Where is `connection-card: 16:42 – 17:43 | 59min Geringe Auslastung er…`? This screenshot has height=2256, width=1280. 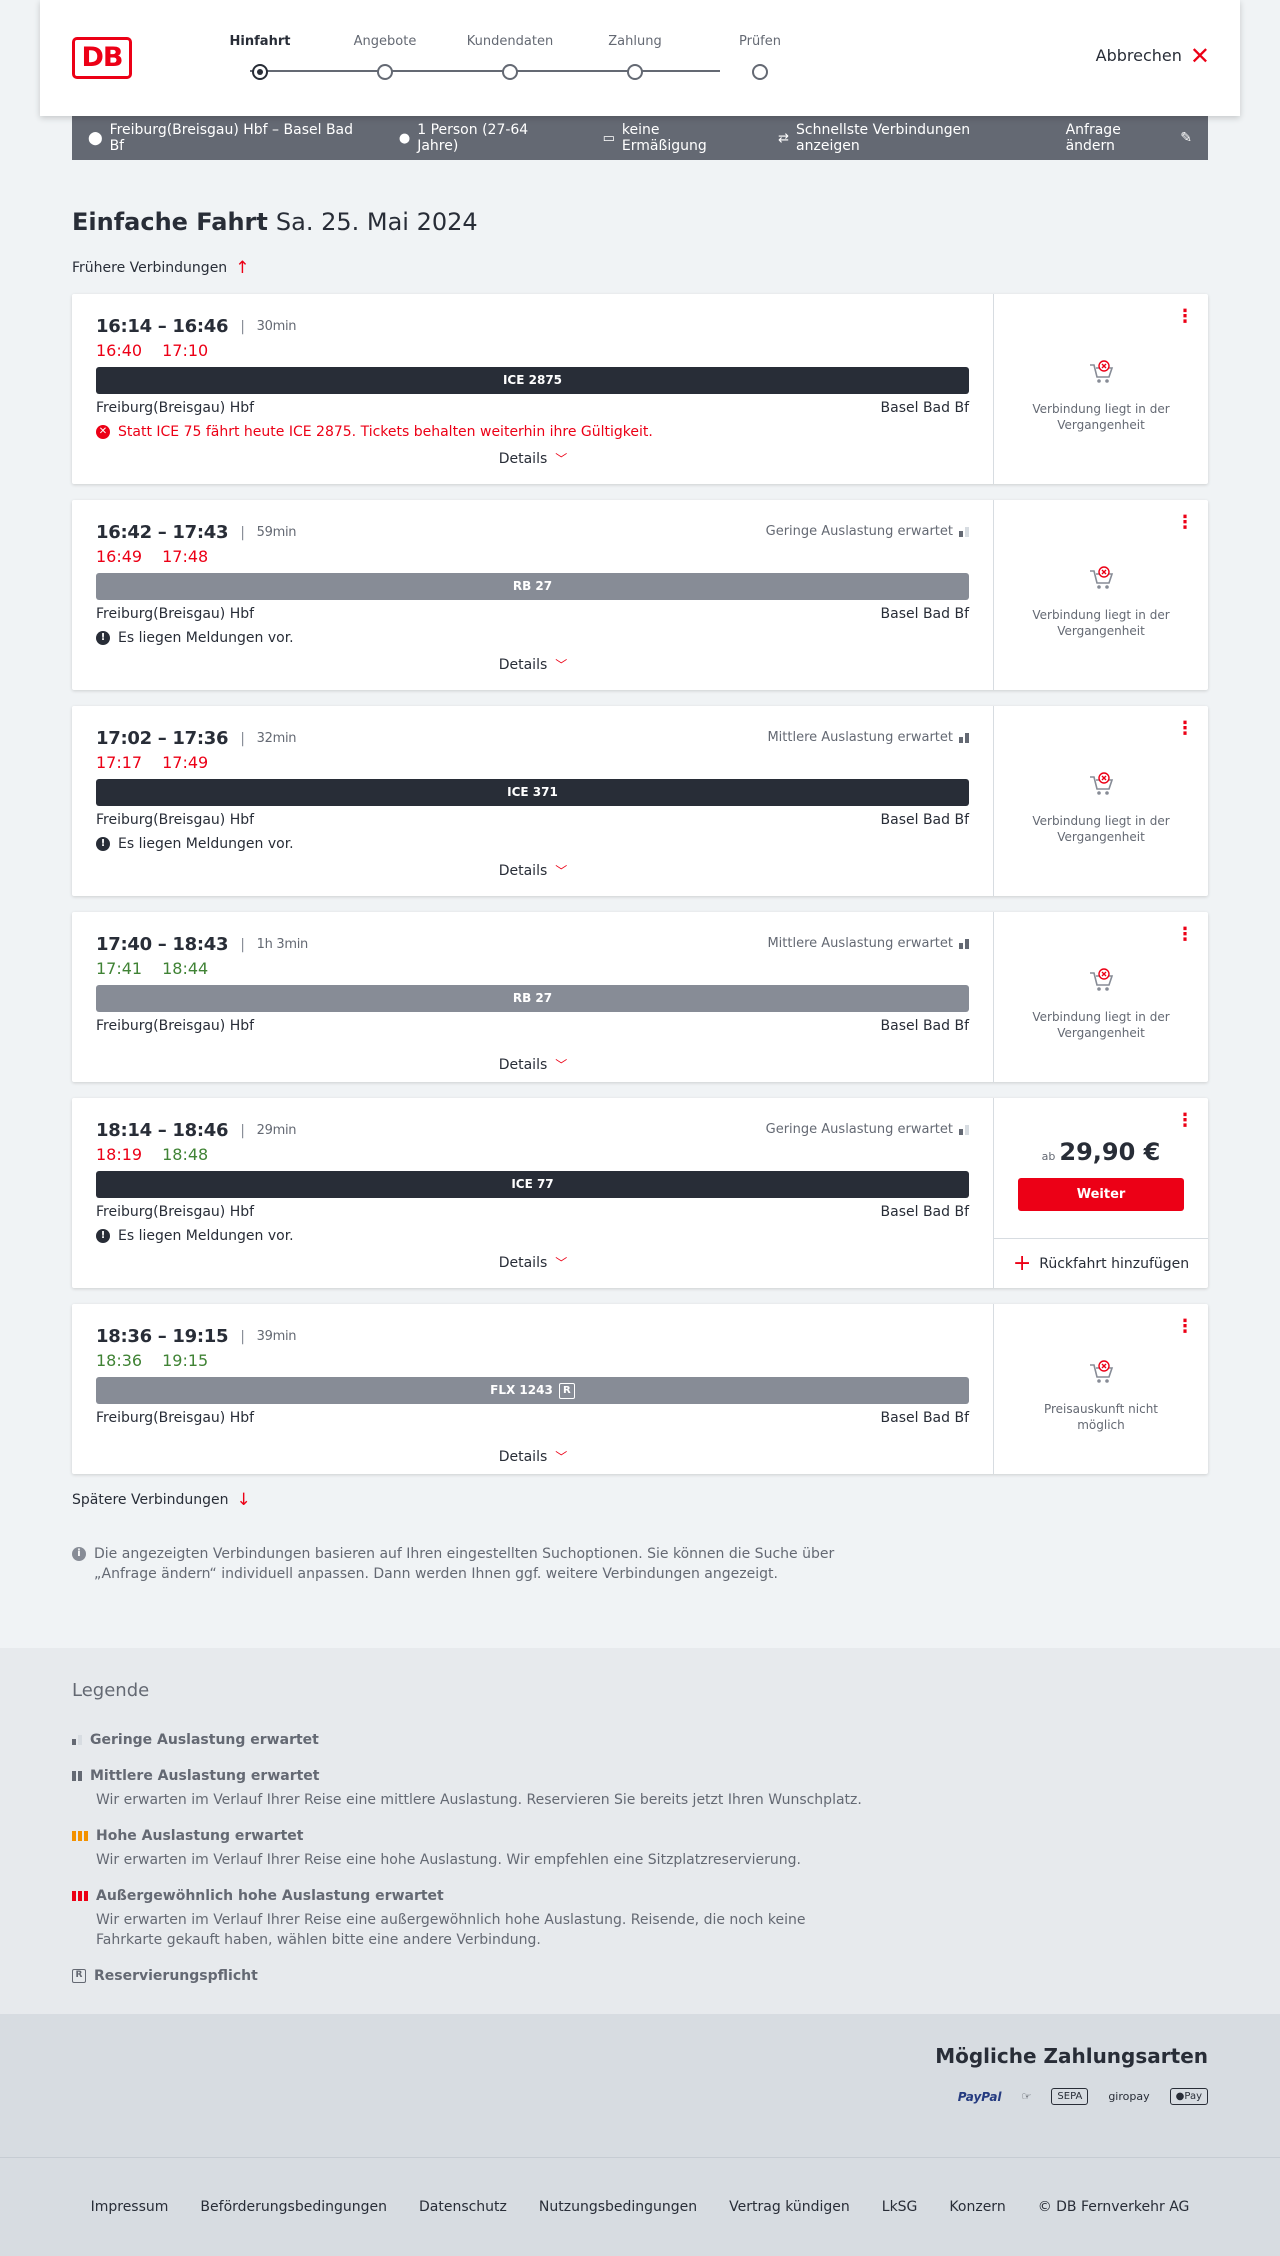
connection-card: 16:42 – 17:43 | 59min Geringe Auslastung er… is located at coordinates (640, 595).